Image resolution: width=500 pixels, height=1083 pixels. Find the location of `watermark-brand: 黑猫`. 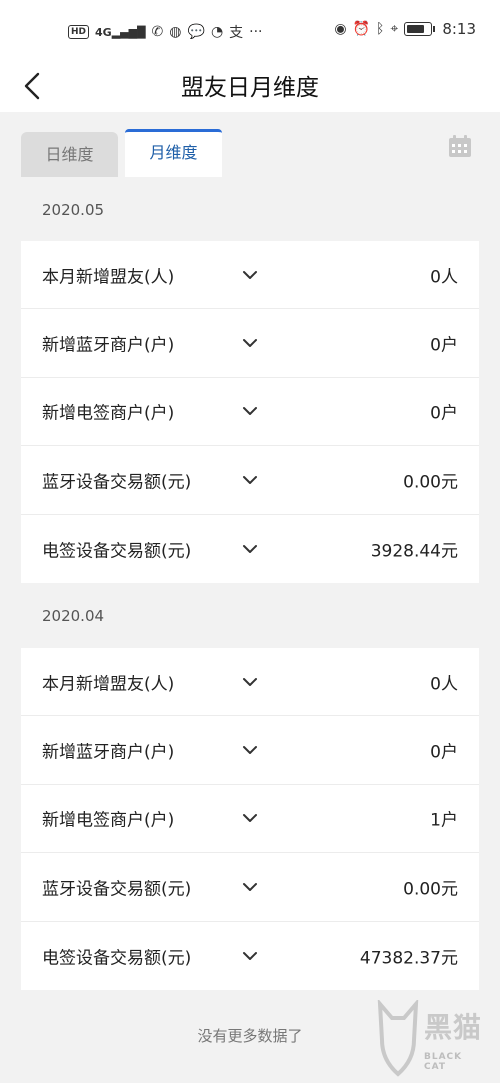

watermark-brand: 黑猫 is located at coordinates (453, 1027).